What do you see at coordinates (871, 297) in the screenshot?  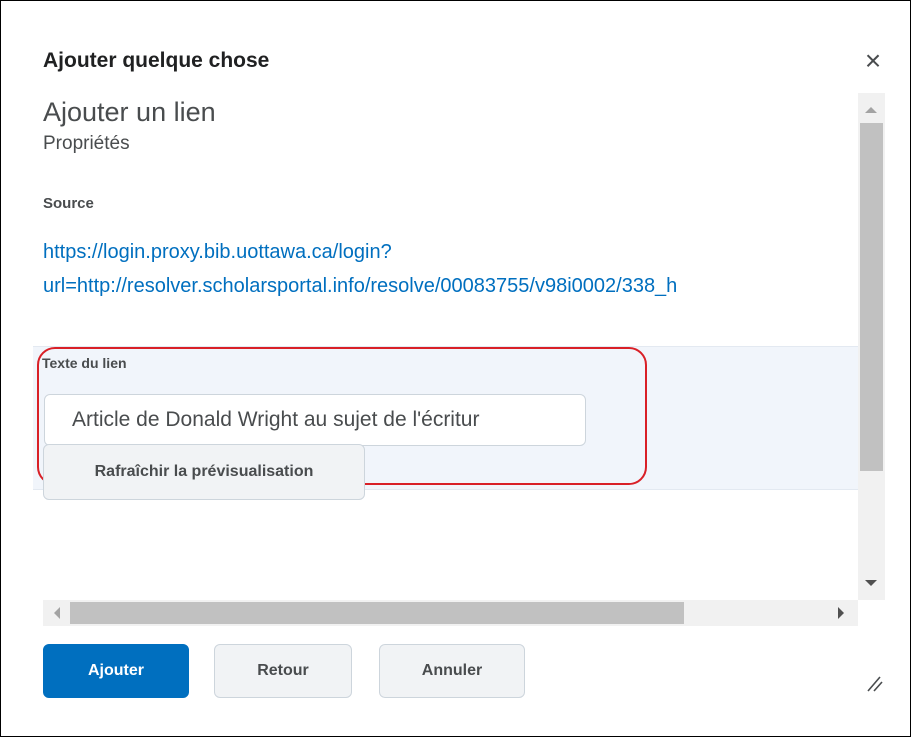 I see `vertical-scroll-thumb` at bounding box center [871, 297].